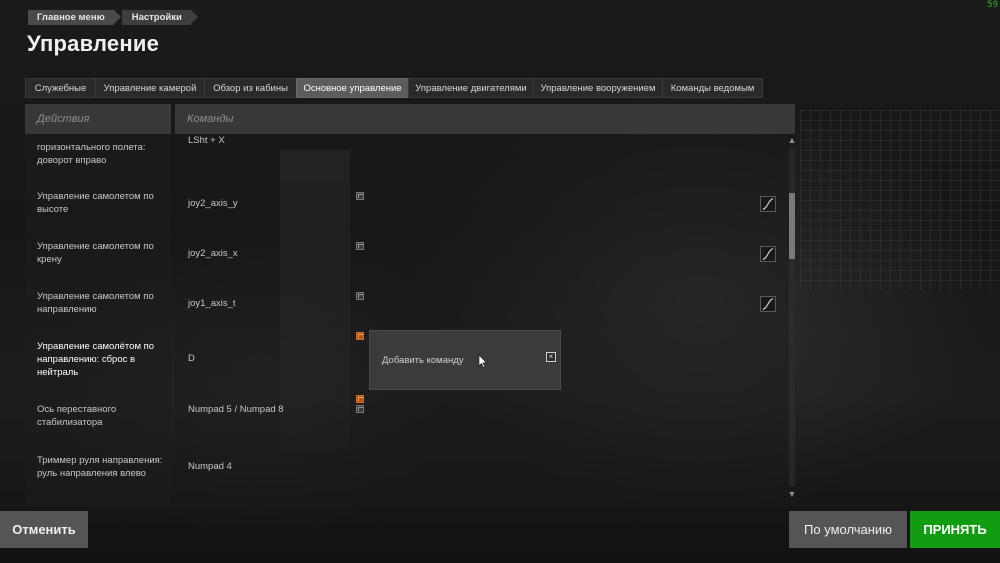  What do you see at coordinates (465, 360) in the screenshot?
I see `add-command-popup: Добавить команду ×` at bounding box center [465, 360].